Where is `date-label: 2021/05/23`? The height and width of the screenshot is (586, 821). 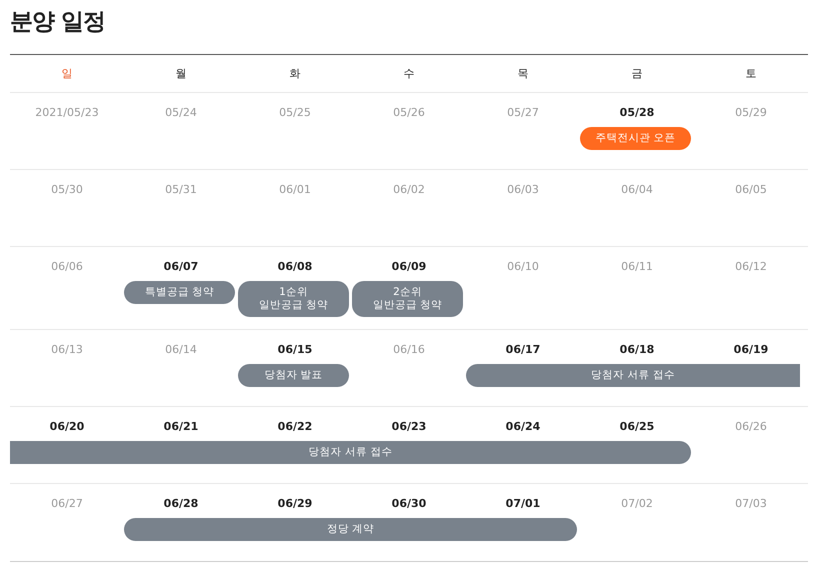 date-label: 2021/05/23 is located at coordinates (67, 112).